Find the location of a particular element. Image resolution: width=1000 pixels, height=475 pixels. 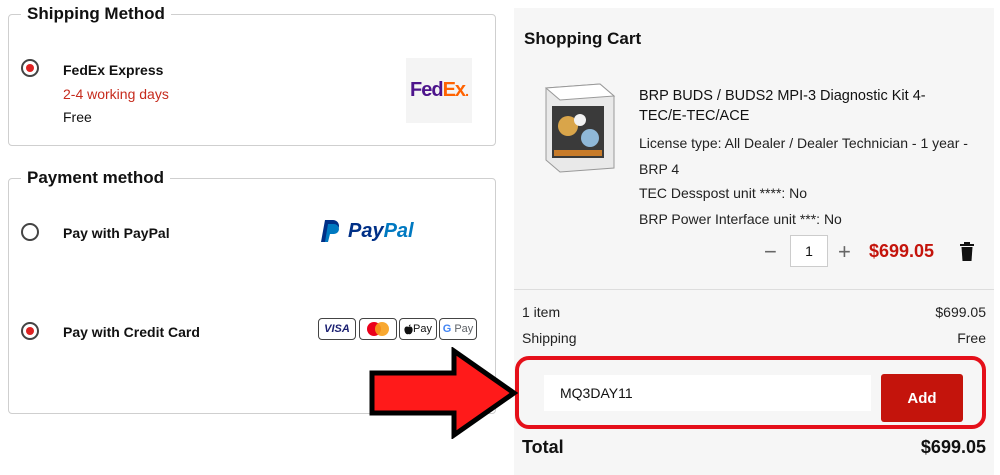

product-price: $699.05 is located at coordinates (902, 251).